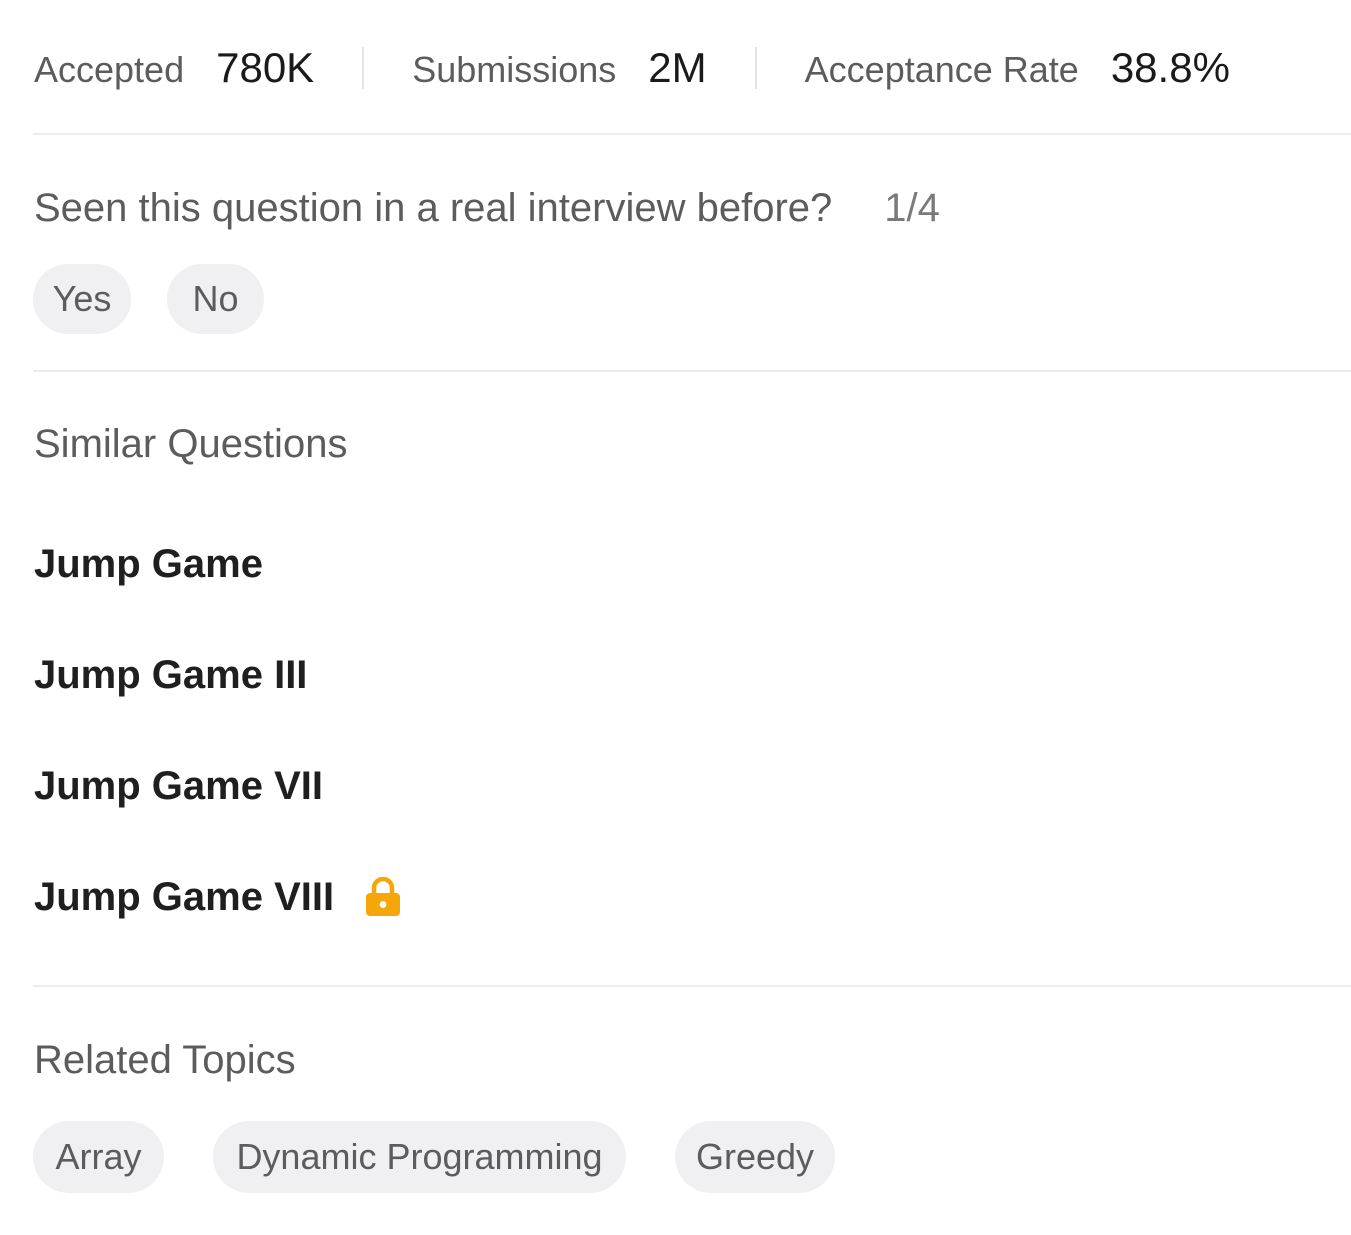 The image size is (1351, 1235). I want to click on acceptance-rate-value: 38.8%, so click(1170, 67).